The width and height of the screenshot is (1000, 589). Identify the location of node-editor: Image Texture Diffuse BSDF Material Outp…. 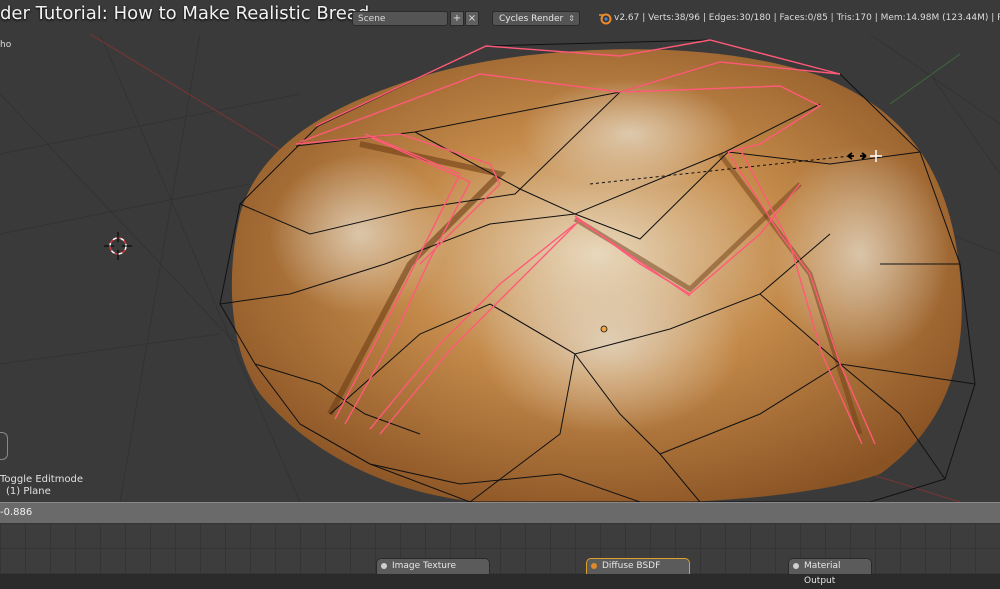
(500, 554).